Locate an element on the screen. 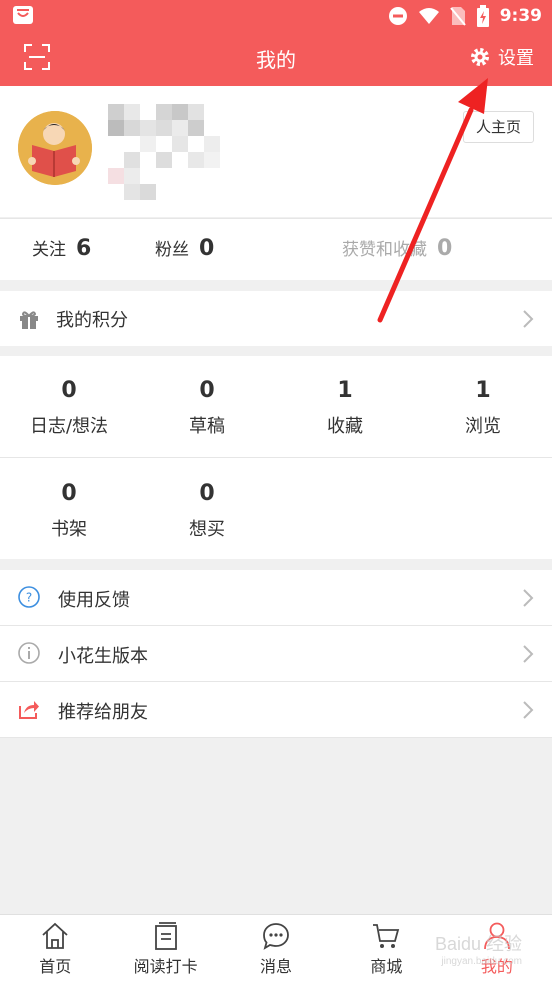 This screenshot has width=552, height=983. nav-label: 阅读打卡 is located at coordinates (165, 966).